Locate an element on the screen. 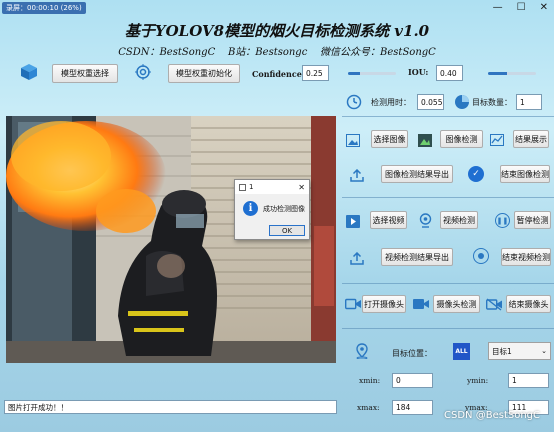 This screenshot has height=432, width=554. iou-input: 0.40 is located at coordinates (449, 73).